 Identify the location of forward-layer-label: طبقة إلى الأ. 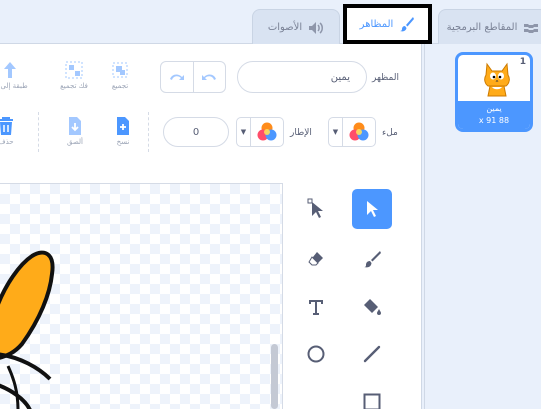
(14, 86).